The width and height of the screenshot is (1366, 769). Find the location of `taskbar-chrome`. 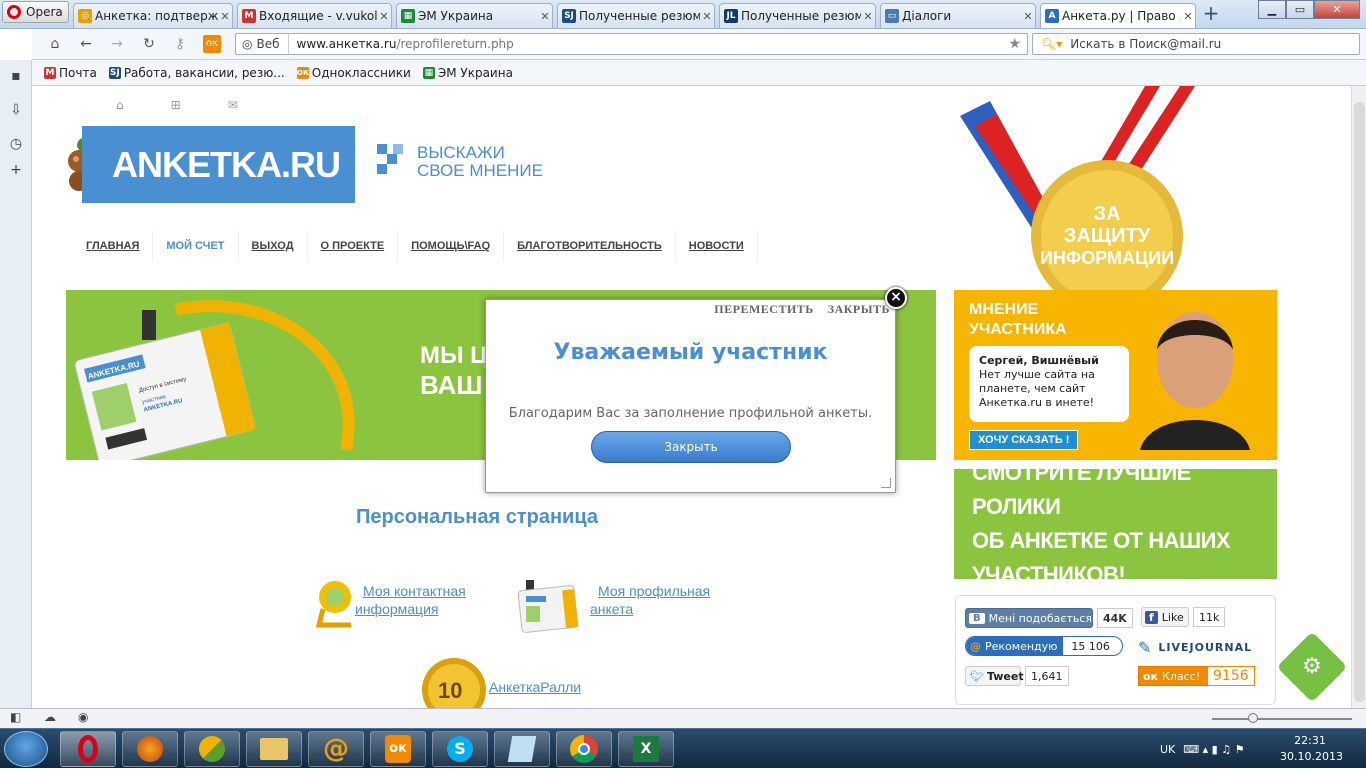

taskbar-chrome is located at coordinates (584, 749).